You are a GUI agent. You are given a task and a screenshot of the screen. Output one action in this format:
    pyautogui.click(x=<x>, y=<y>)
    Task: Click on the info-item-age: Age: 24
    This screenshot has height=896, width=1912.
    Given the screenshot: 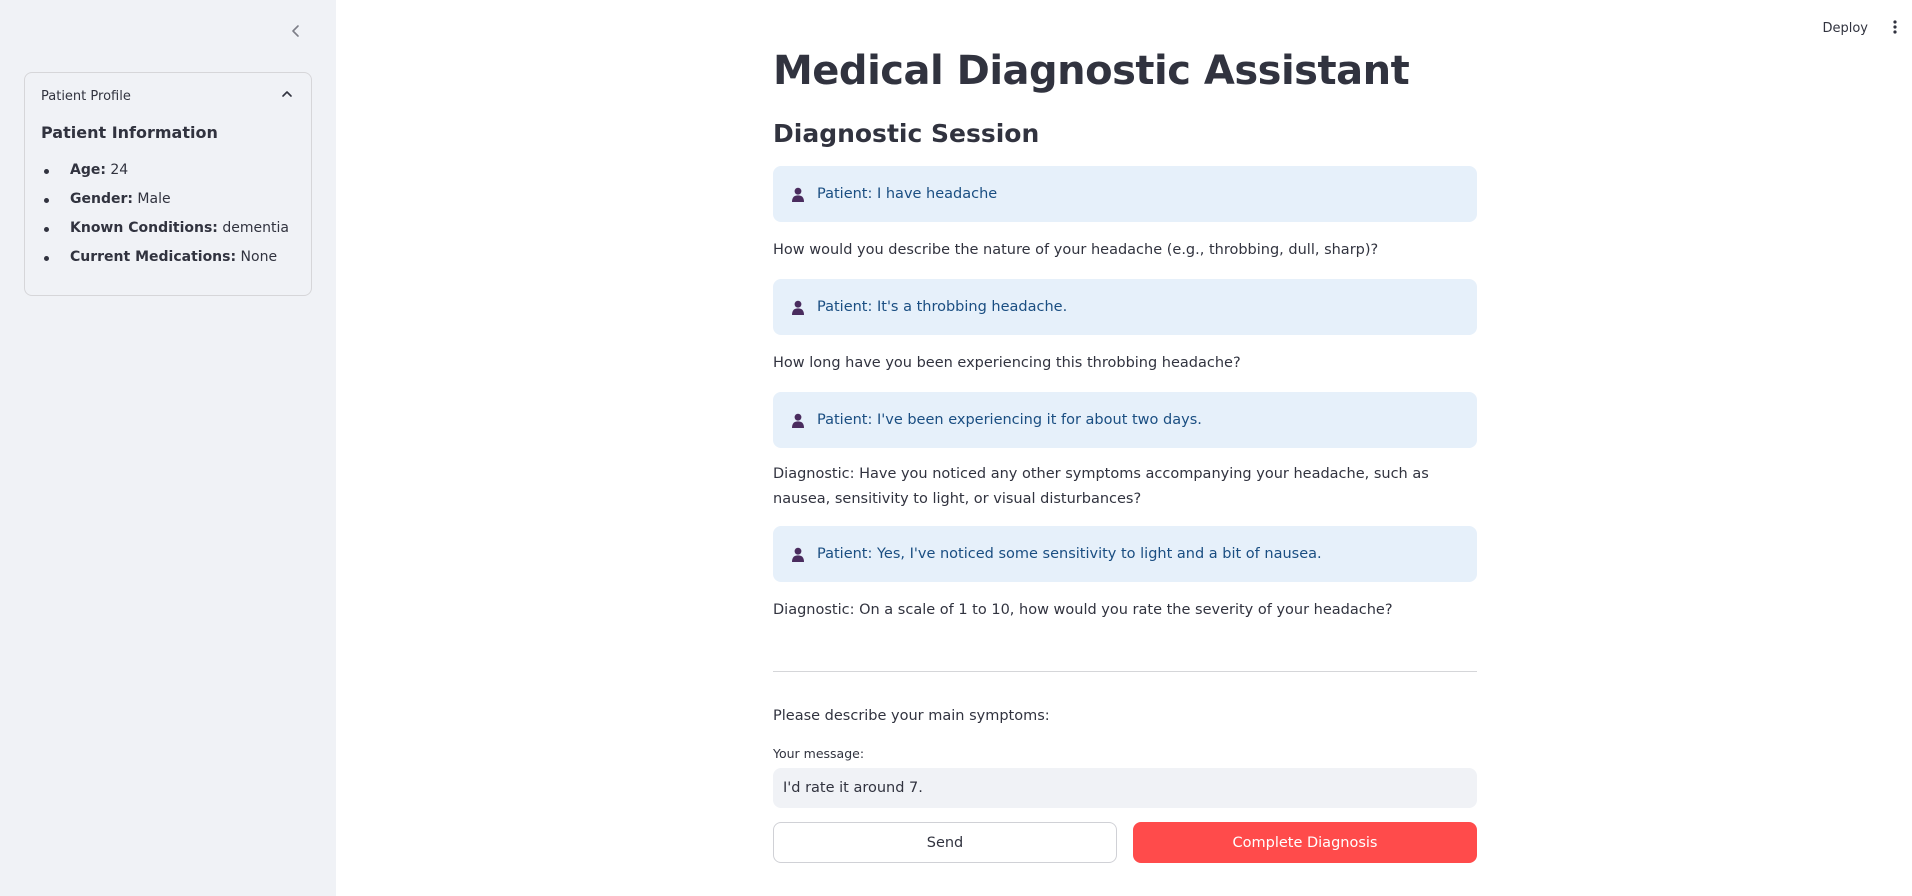 What is the action you would take?
    pyautogui.click(x=168, y=170)
    